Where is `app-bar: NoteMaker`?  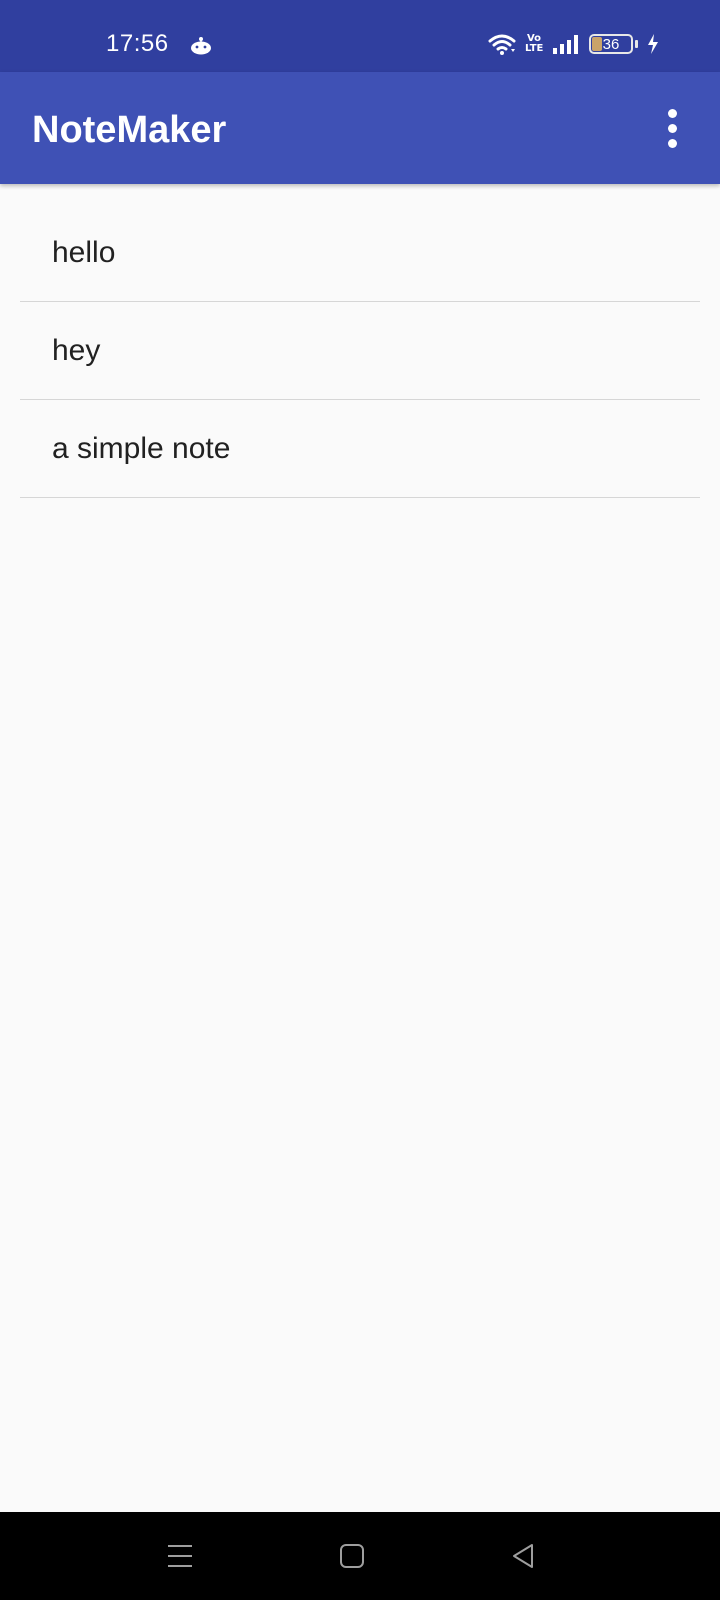 app-bar: NoteMaker is located at coordinates (360, 128).